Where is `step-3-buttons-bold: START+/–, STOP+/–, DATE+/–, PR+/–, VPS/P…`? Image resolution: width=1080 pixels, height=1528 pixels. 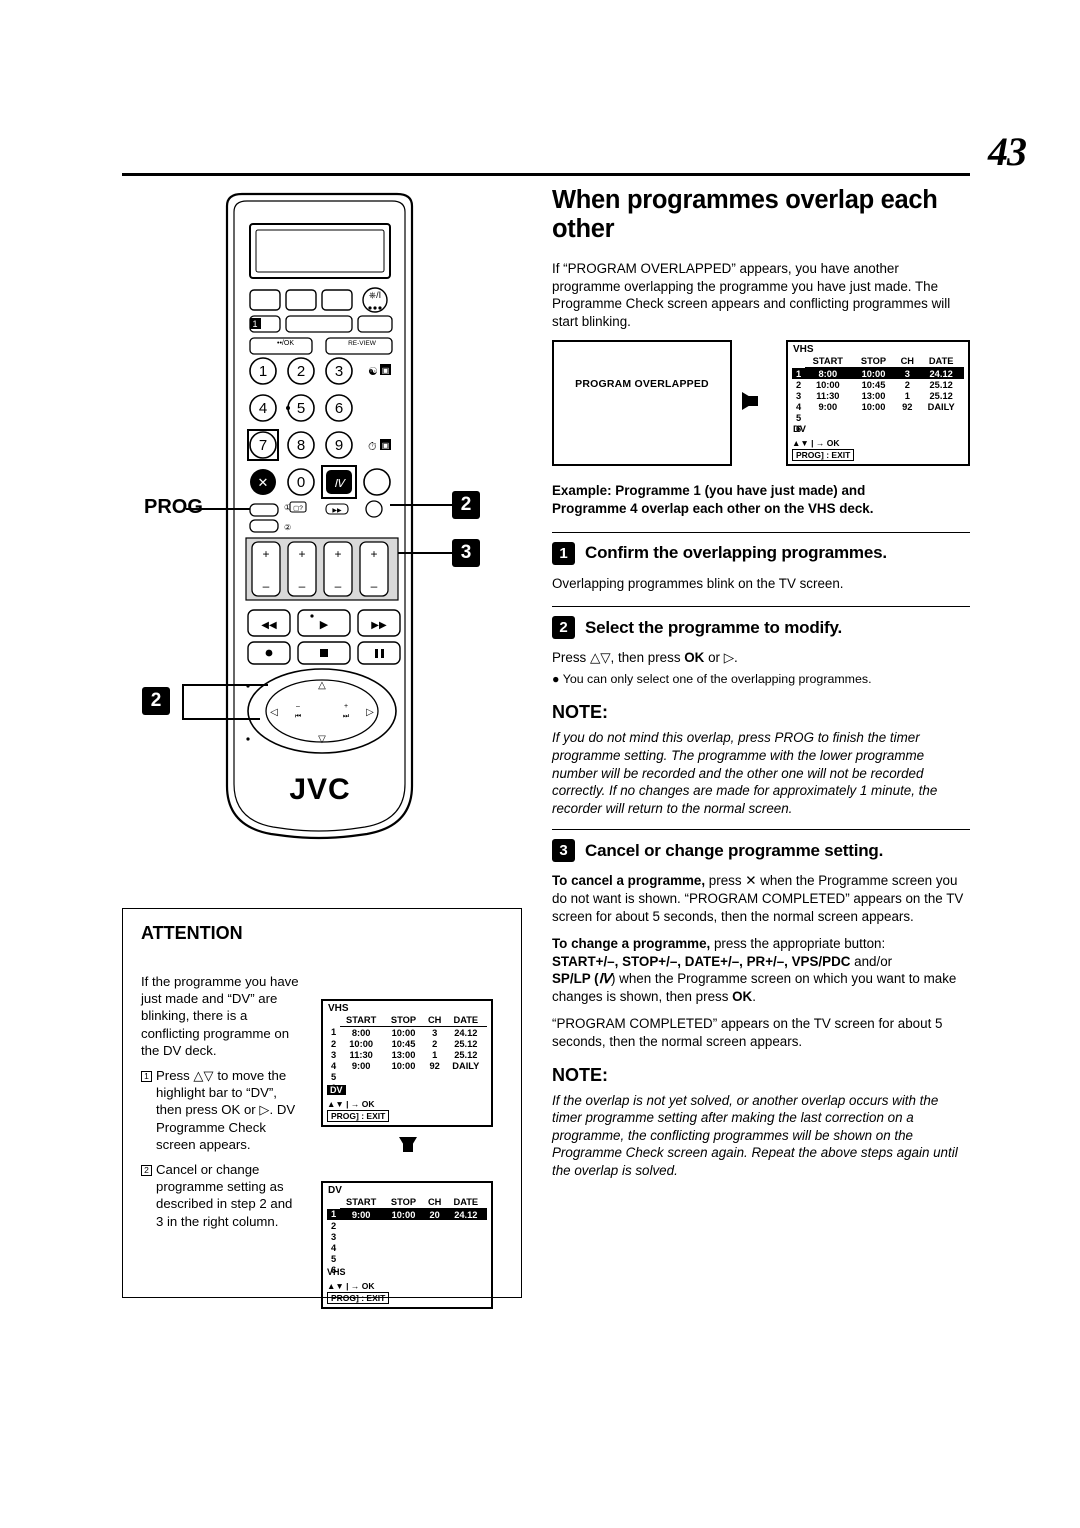
step-3-buttons-bold: START+/–, STOP+/–, DATE+/–, PR+/–, VPS/P… is located at coordinates (701, 961).